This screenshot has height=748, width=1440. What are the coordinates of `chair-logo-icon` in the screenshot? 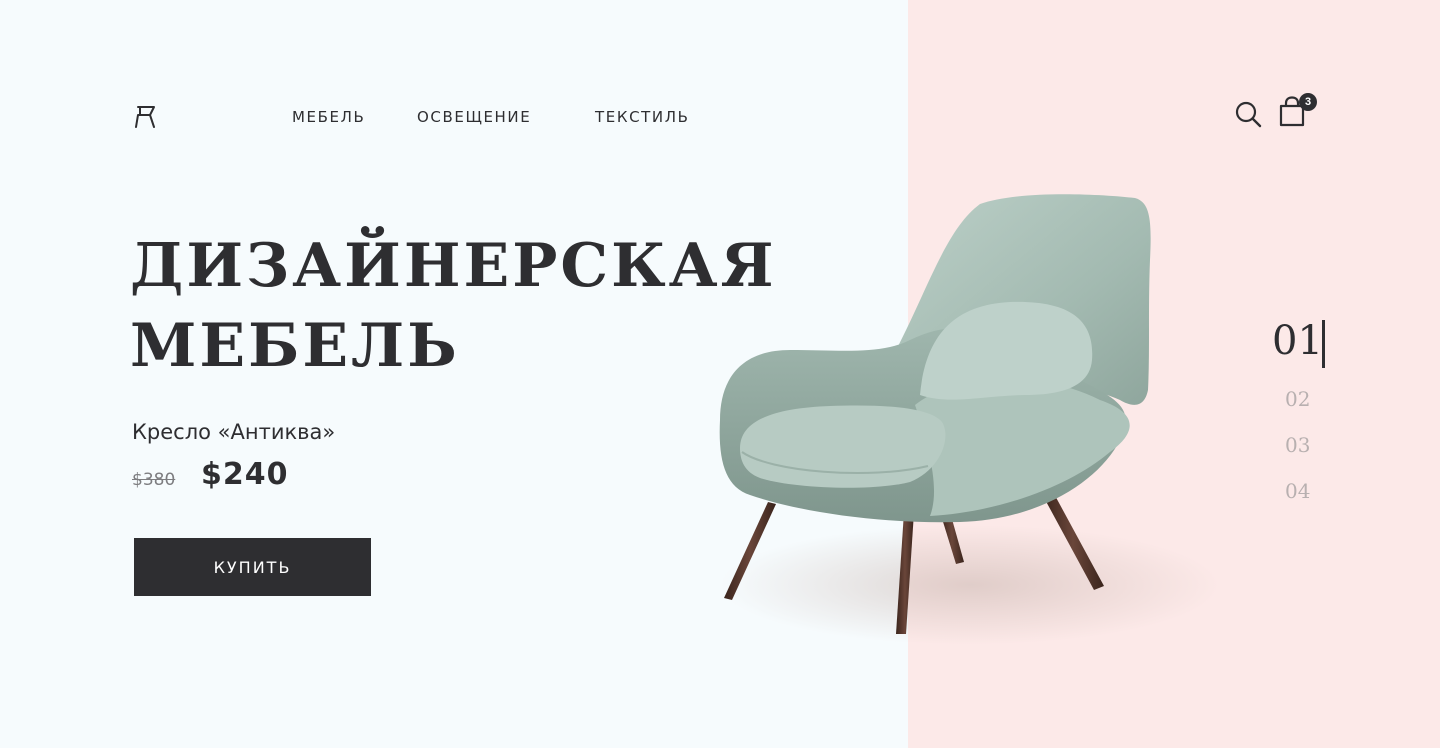 It's located at (146, 116).